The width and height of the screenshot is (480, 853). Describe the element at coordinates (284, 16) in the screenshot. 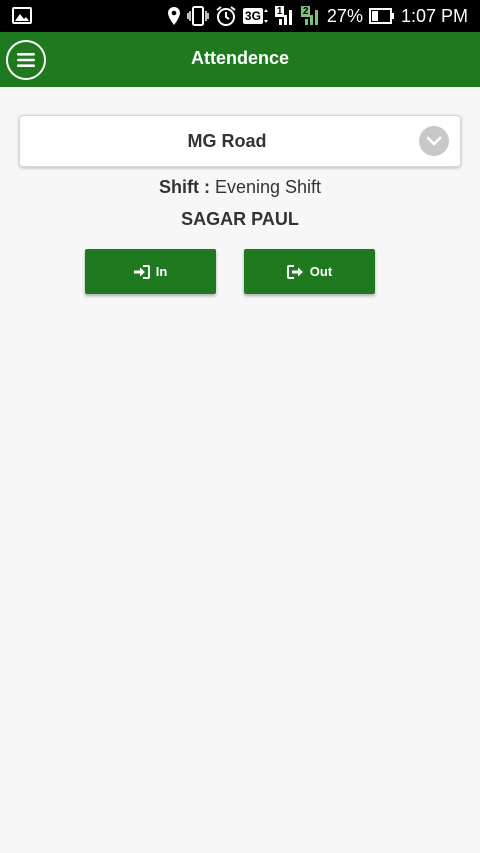

I see `sim1-signal-icon: 1` at that location.